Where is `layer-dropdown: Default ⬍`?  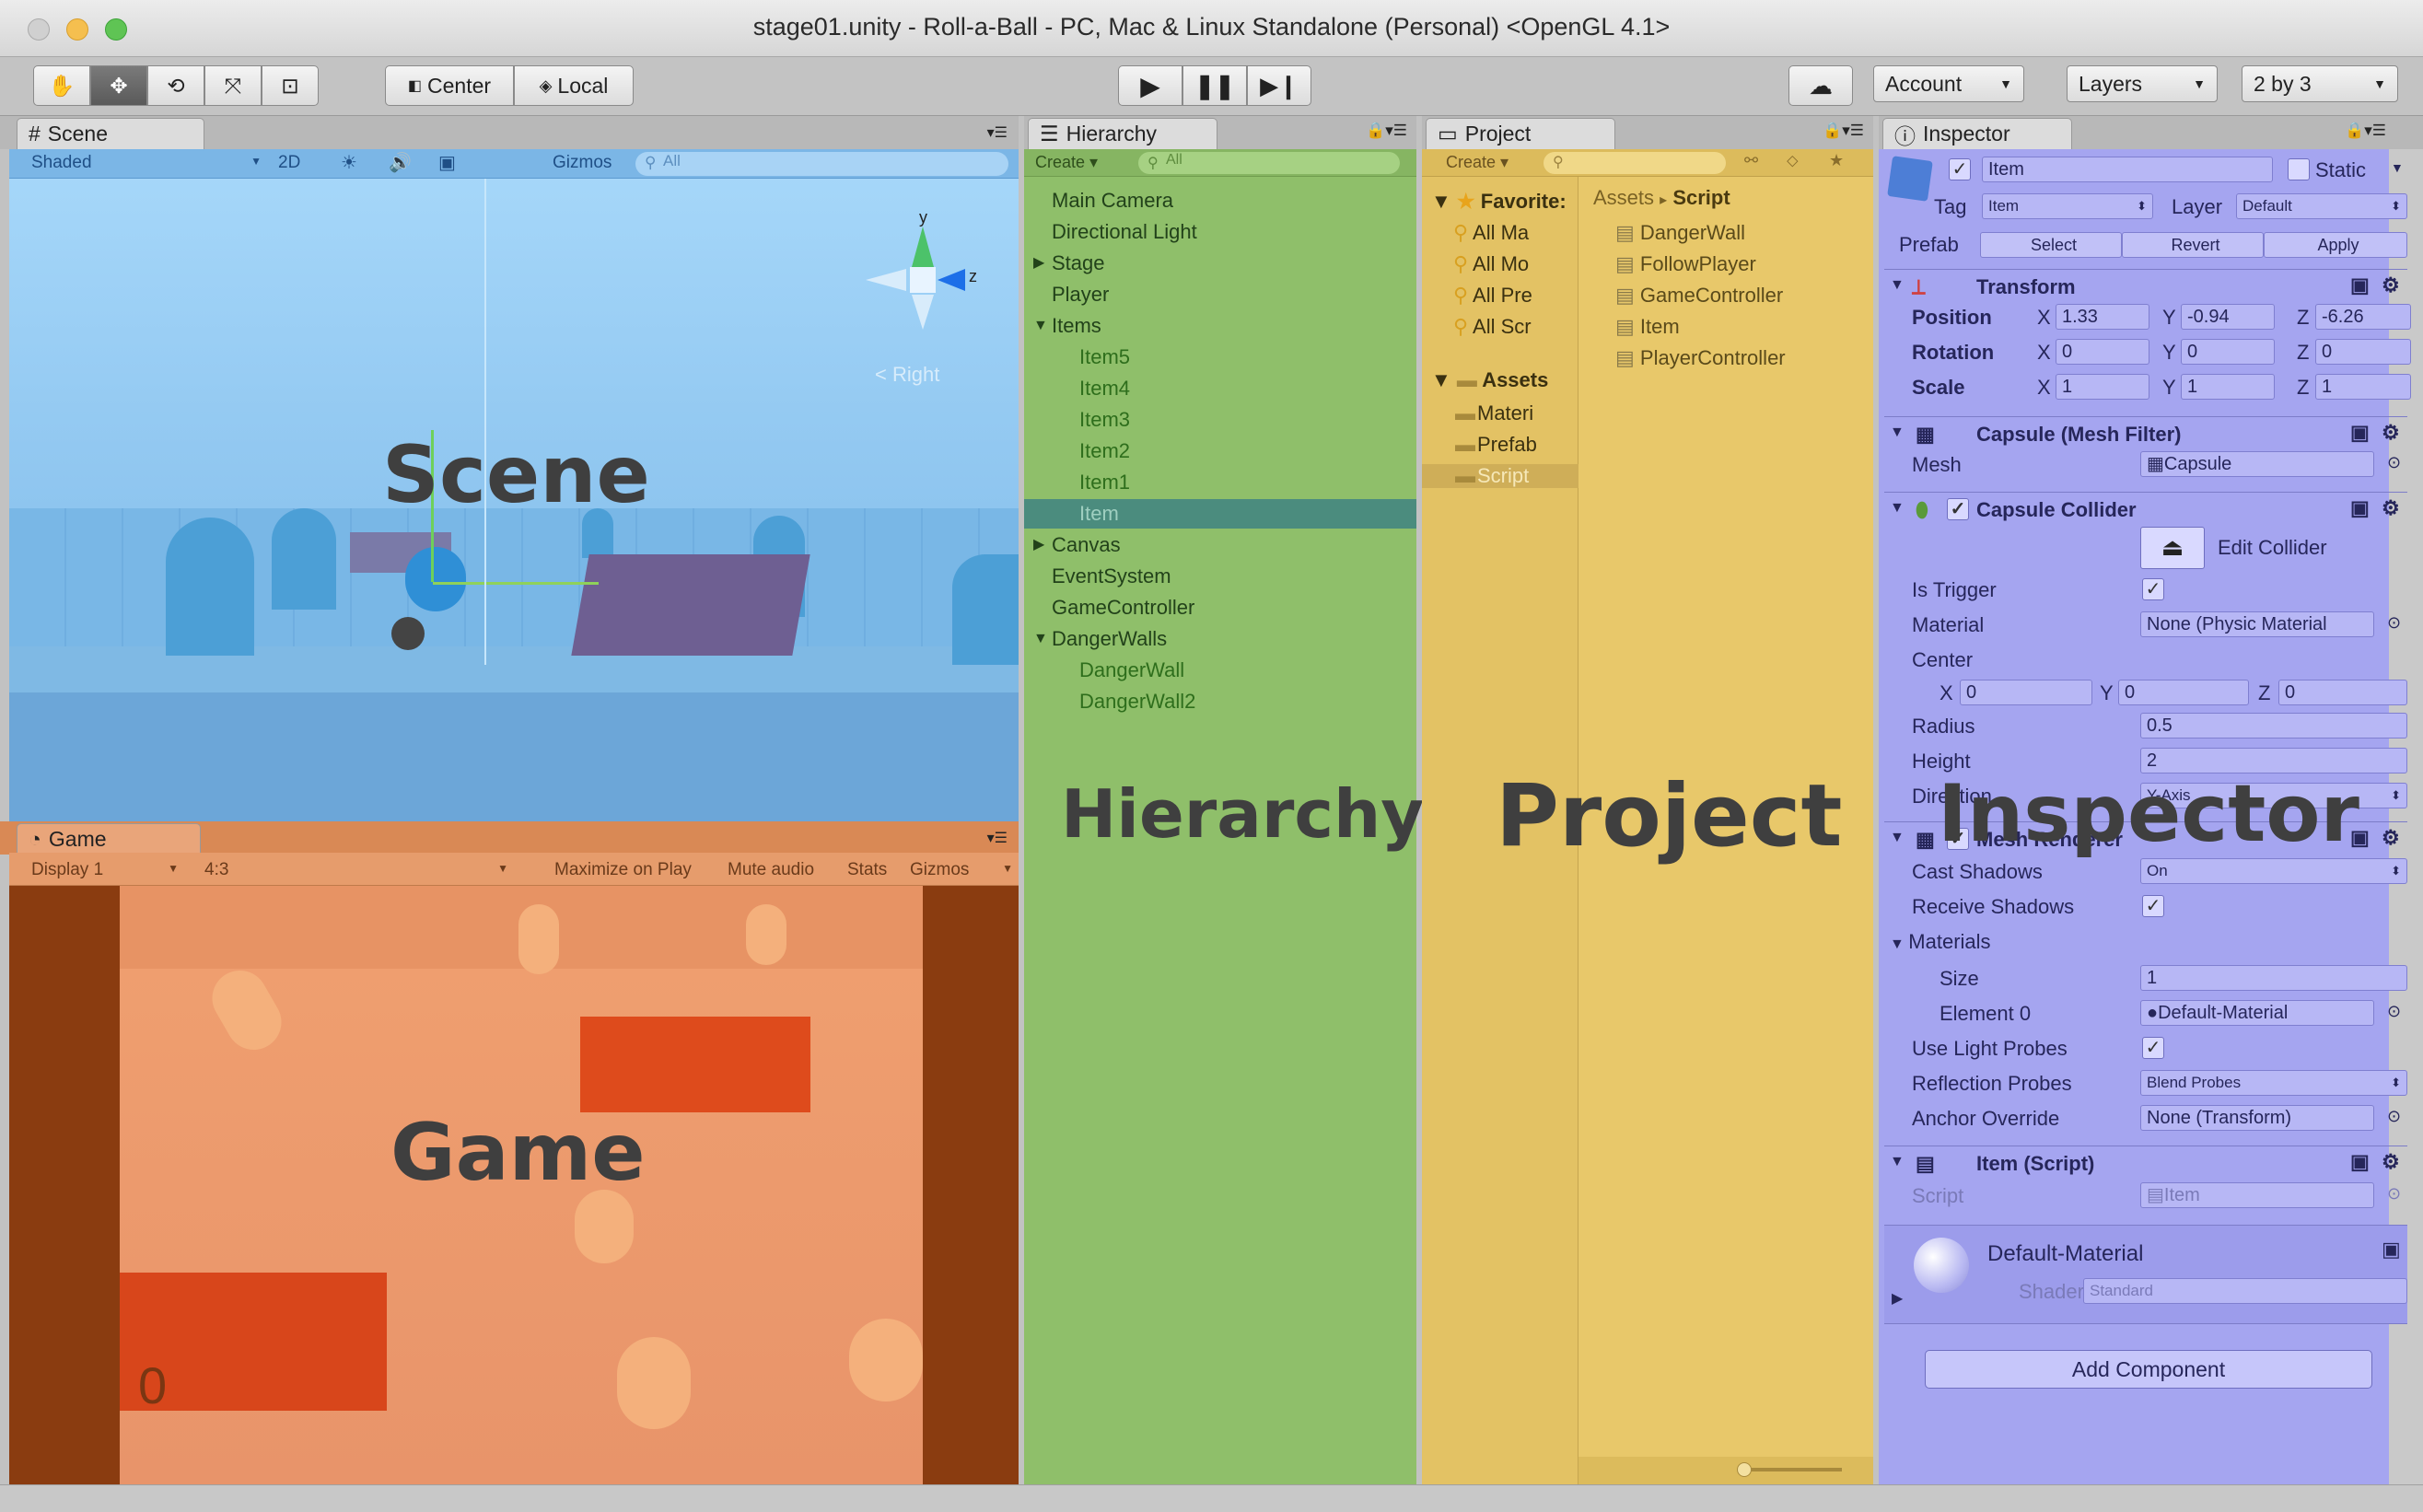
layer-dropdown: Default ⬍ is located at coordinates (2321, 206).